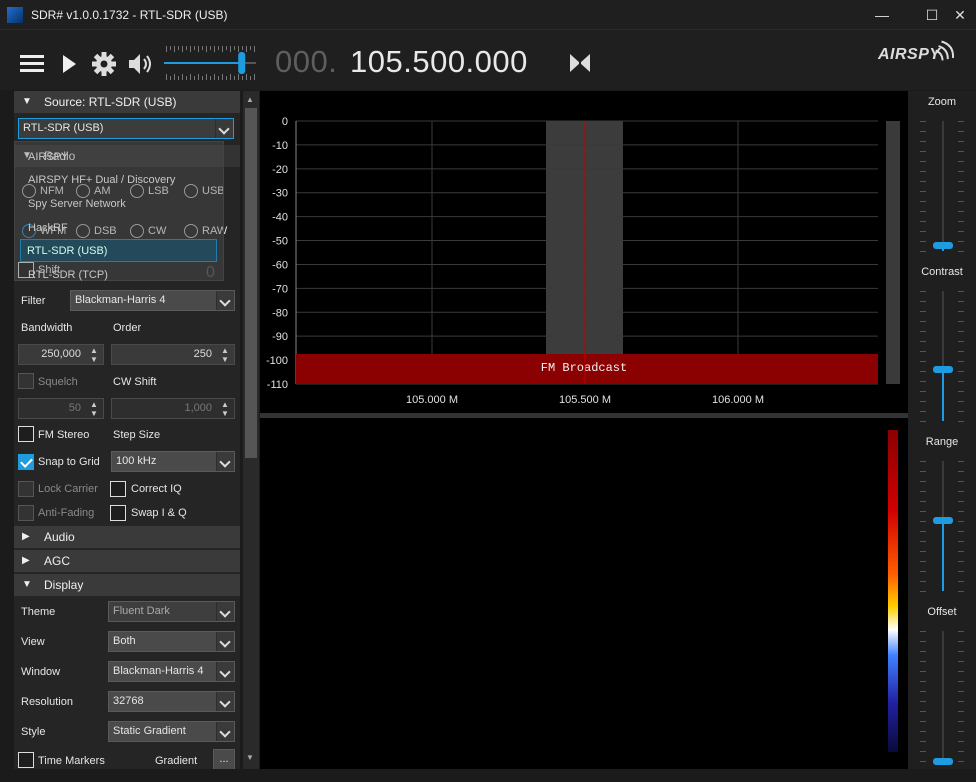 The width and height of the screenshot is (976, 782). What do you see at coordinates (171, 611) in the screenshot?
I see `theme-select: Fluent Dark` at bounding box center [171, 611].